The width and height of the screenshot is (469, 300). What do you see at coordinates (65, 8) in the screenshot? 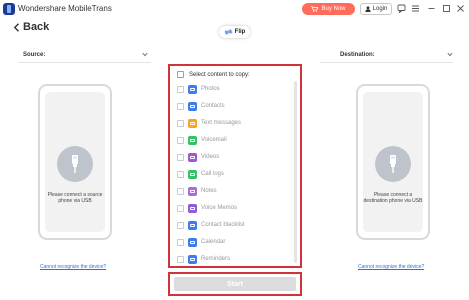
I see `app-title: Wondershare MobileTrans` at bounding box center [65, 8].